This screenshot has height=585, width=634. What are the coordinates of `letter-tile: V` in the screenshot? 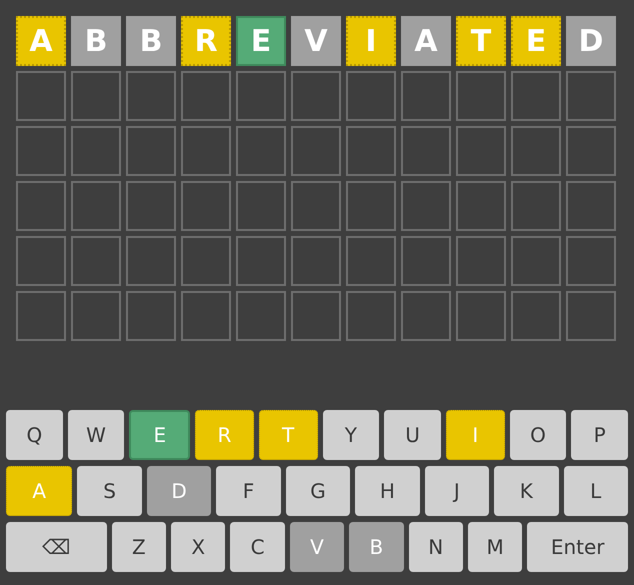 It's located at (316, 41).